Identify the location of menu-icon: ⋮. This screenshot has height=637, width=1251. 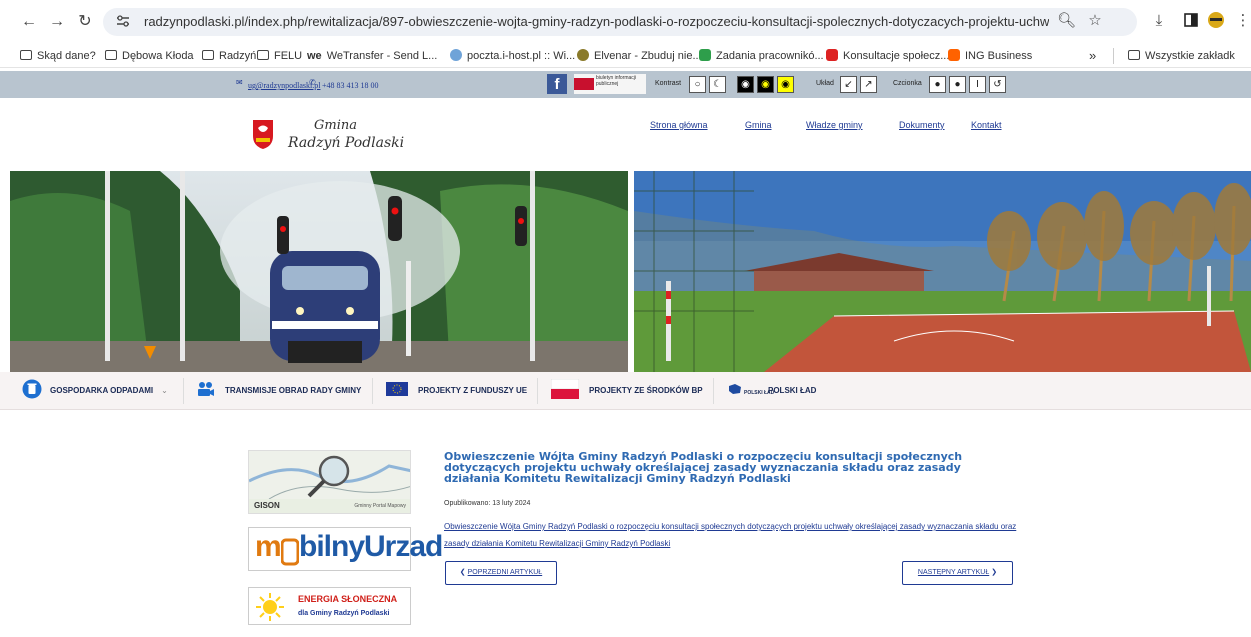
(1242, 21).